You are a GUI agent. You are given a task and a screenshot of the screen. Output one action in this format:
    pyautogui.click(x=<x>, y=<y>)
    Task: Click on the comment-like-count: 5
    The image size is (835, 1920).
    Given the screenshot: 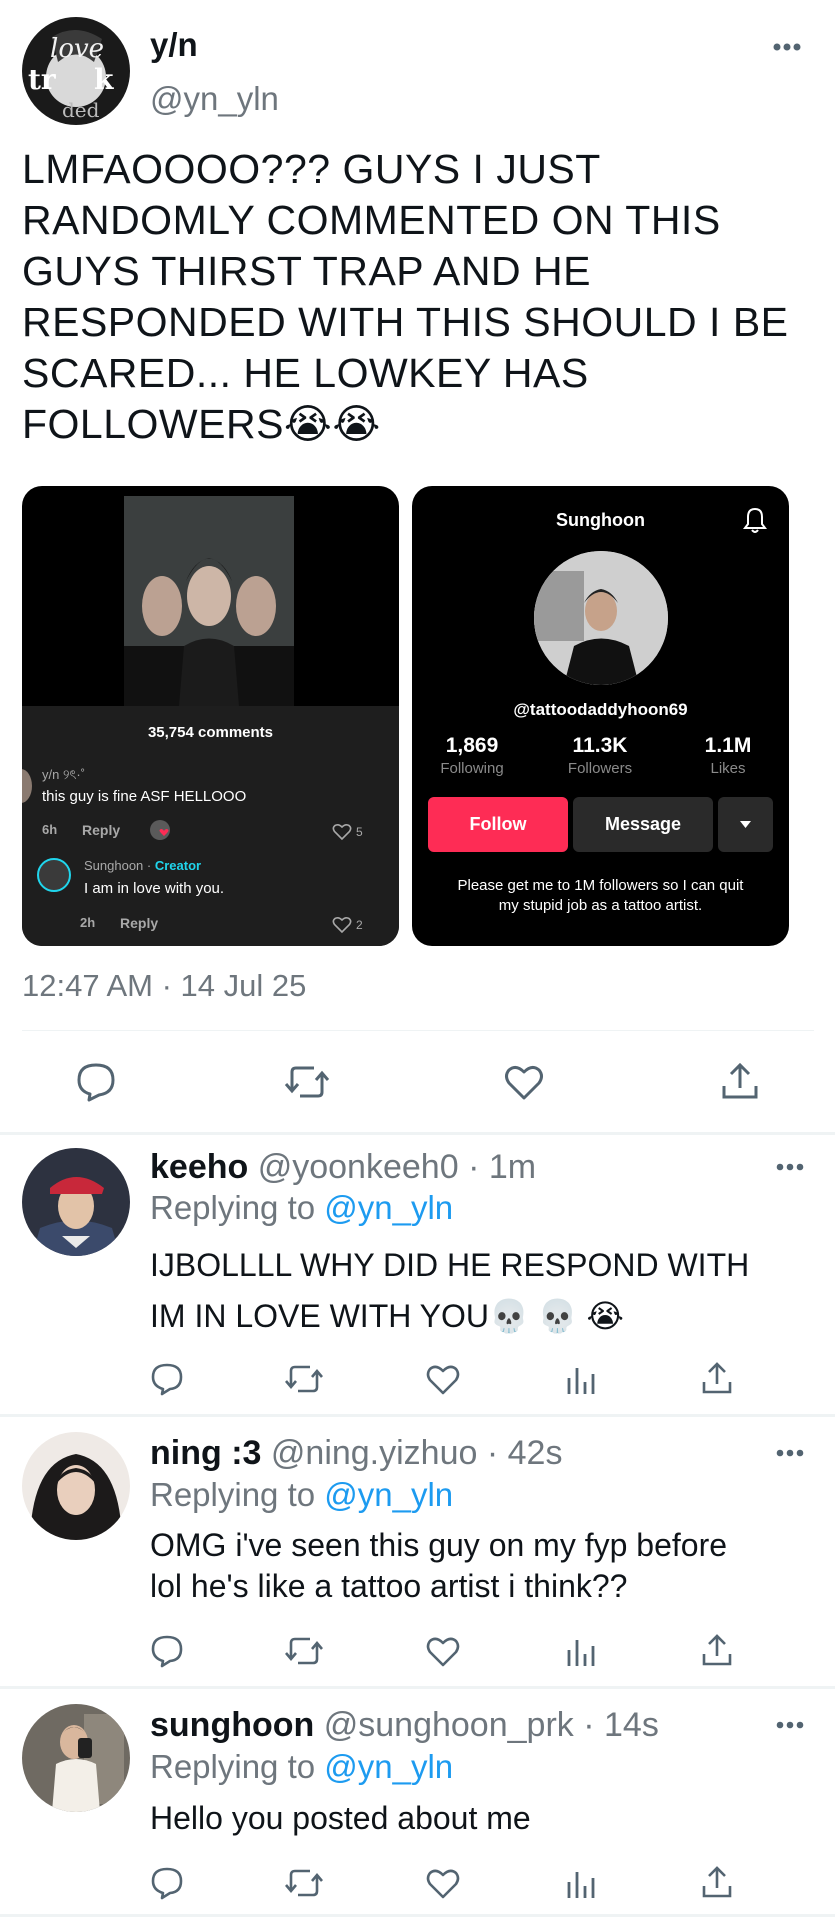 What is the action you would take?
    pyautogui.click(x=359, y=832)
    